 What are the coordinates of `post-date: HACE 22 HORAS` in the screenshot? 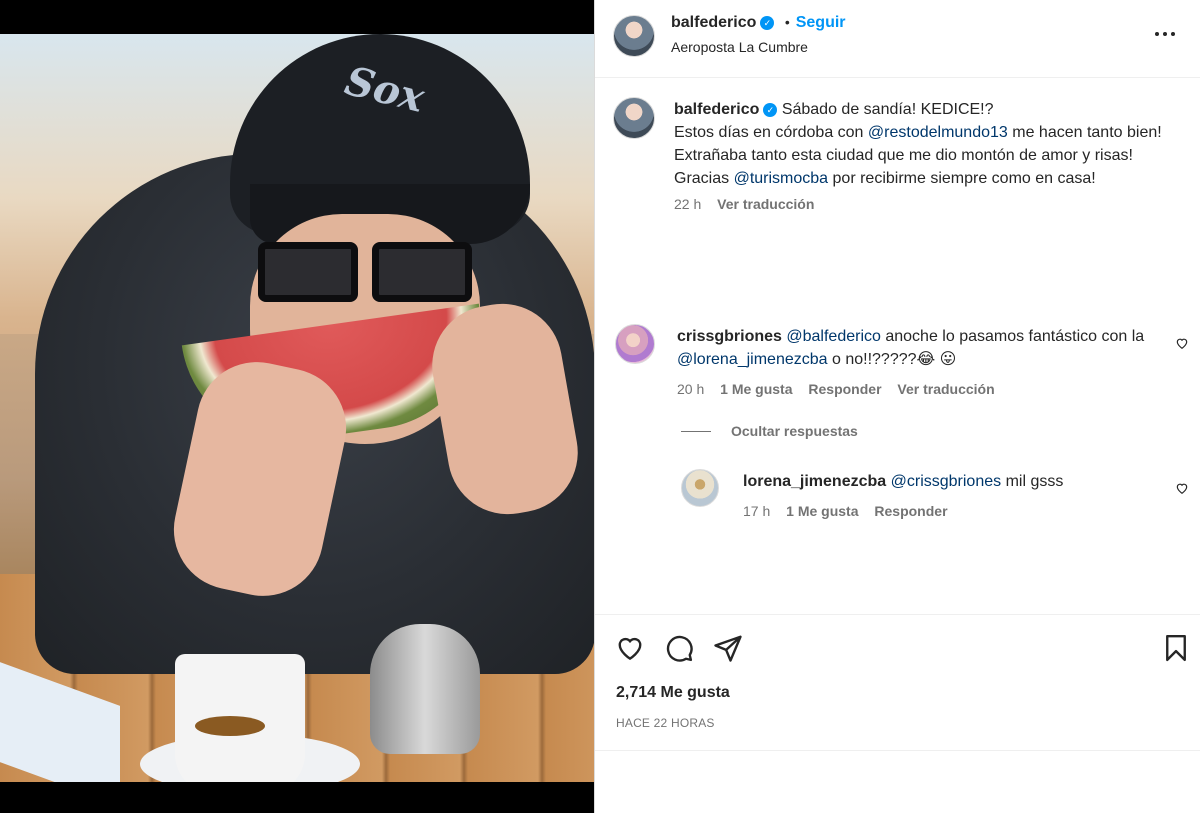 It's located at (665, 723).